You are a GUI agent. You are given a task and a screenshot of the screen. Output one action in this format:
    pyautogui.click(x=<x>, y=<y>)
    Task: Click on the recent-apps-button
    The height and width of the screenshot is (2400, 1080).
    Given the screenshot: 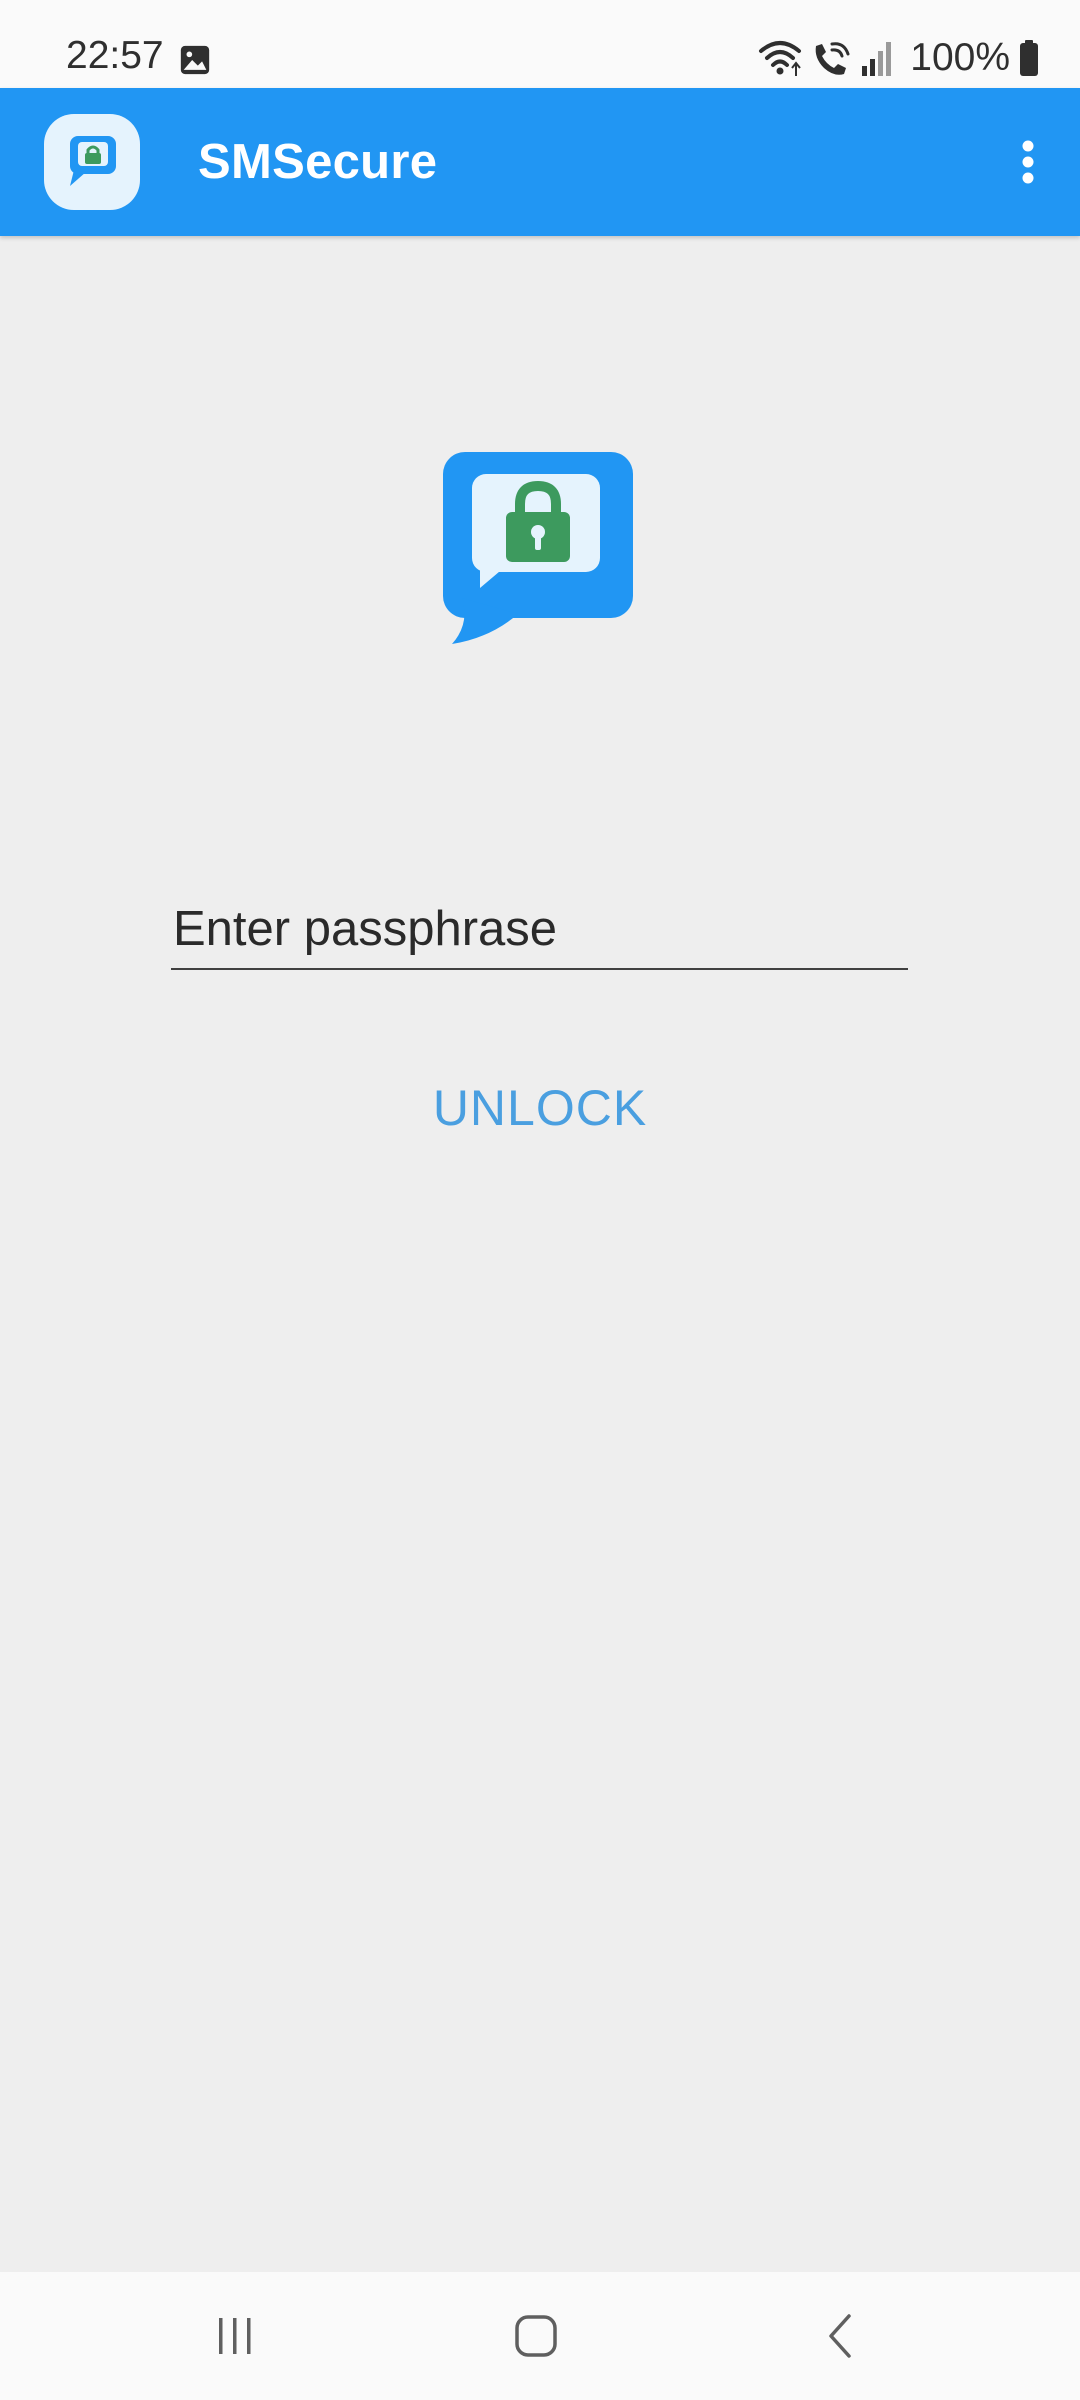 What is the action you would take?
    pyautogui.click(x=235, y=2336)
    